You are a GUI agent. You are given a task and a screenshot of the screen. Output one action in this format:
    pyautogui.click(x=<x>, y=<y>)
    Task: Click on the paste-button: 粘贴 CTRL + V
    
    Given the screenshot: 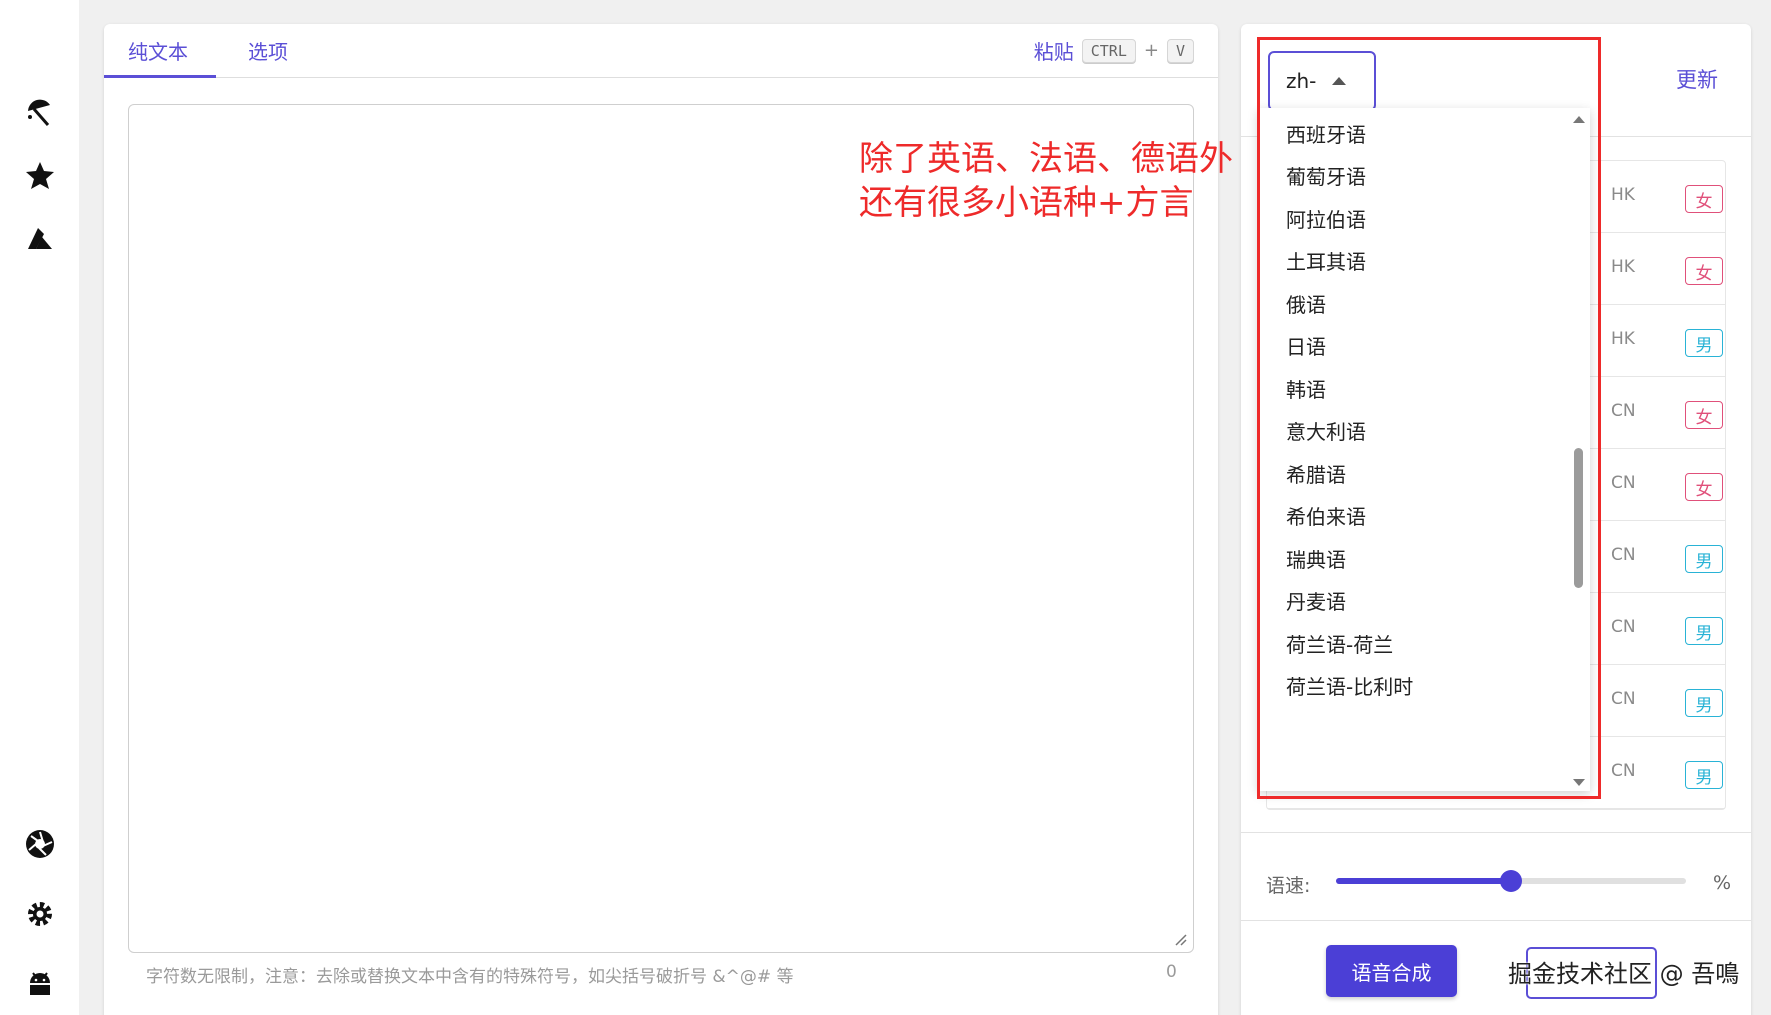 What is the action you would take?
    pyautogui.click(x=1114, y=50)
    